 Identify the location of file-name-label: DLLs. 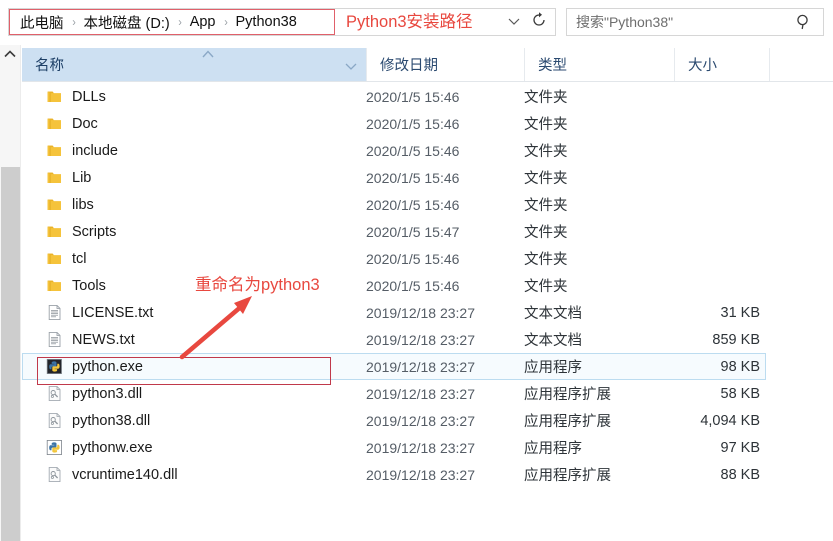
(89, 96).